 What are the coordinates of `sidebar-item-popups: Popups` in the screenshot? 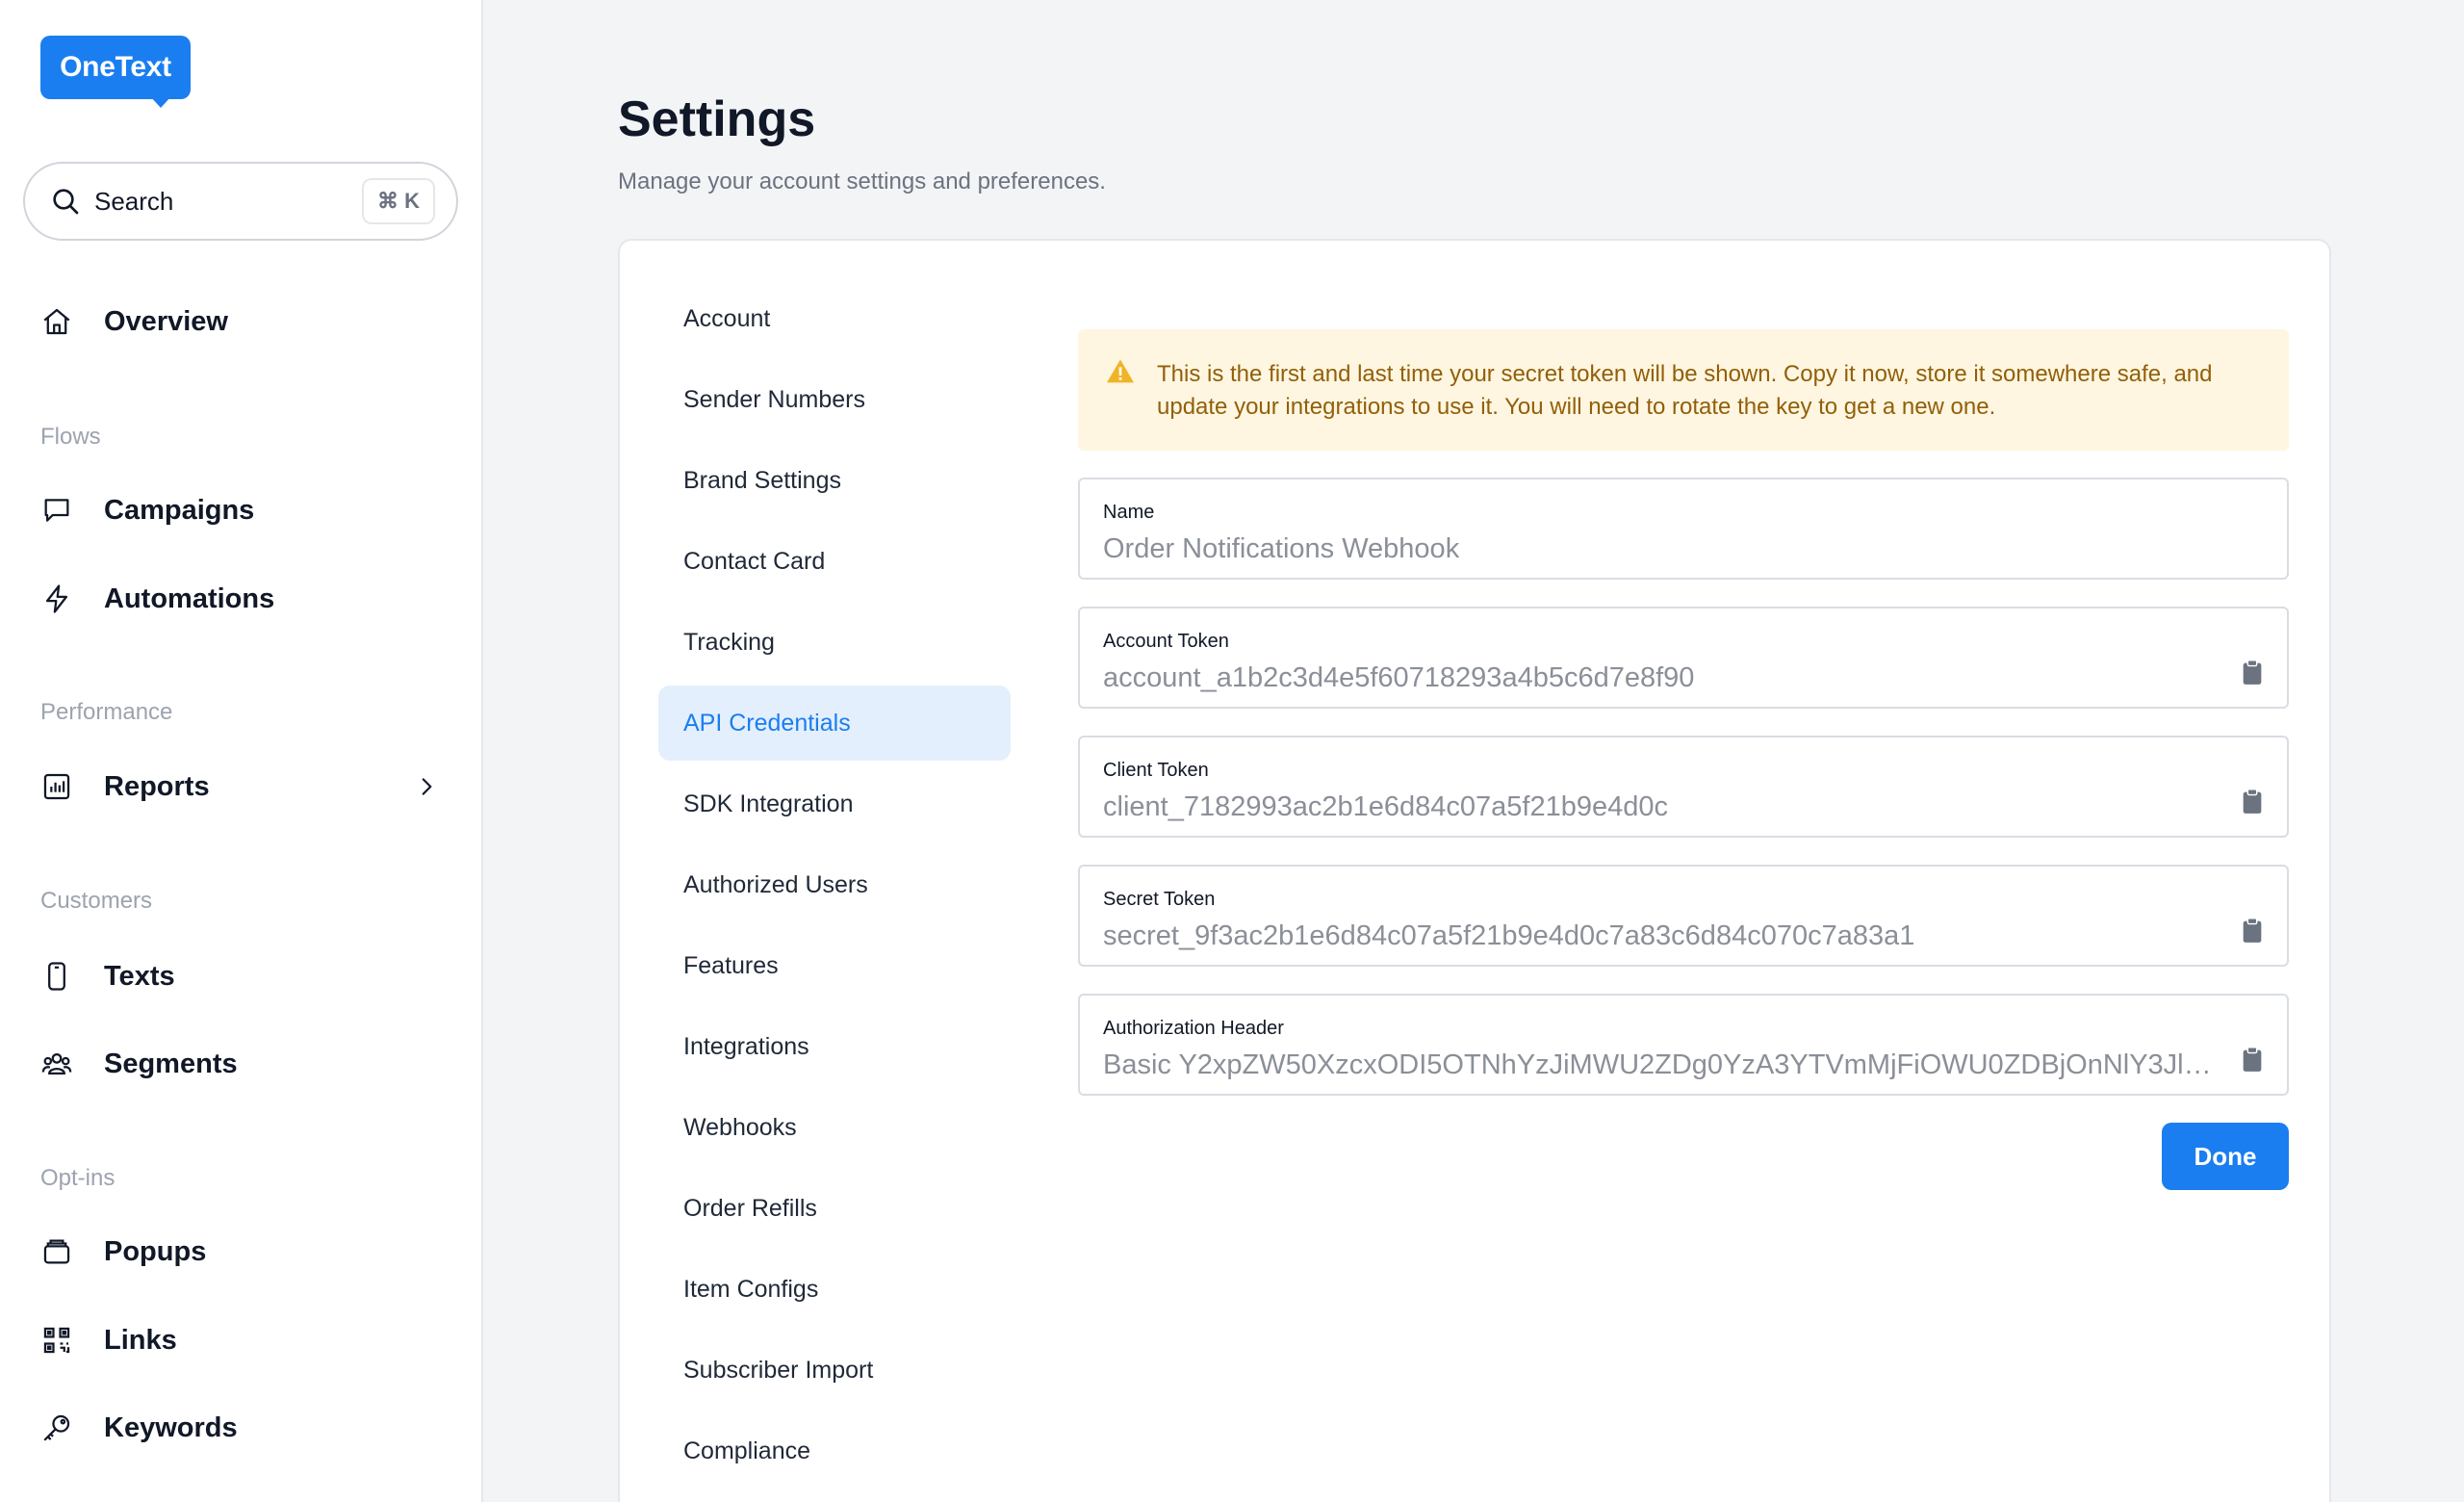 It's located at (242, 1251).